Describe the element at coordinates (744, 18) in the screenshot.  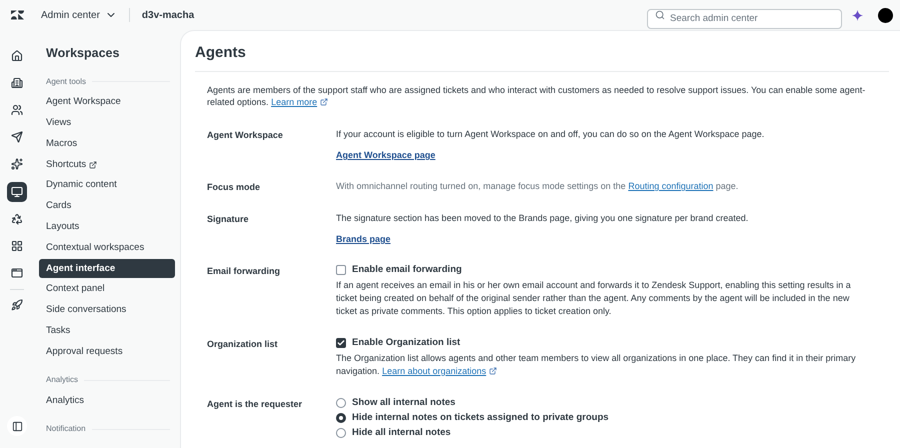
I see `search-field: Search admin center` at that location.